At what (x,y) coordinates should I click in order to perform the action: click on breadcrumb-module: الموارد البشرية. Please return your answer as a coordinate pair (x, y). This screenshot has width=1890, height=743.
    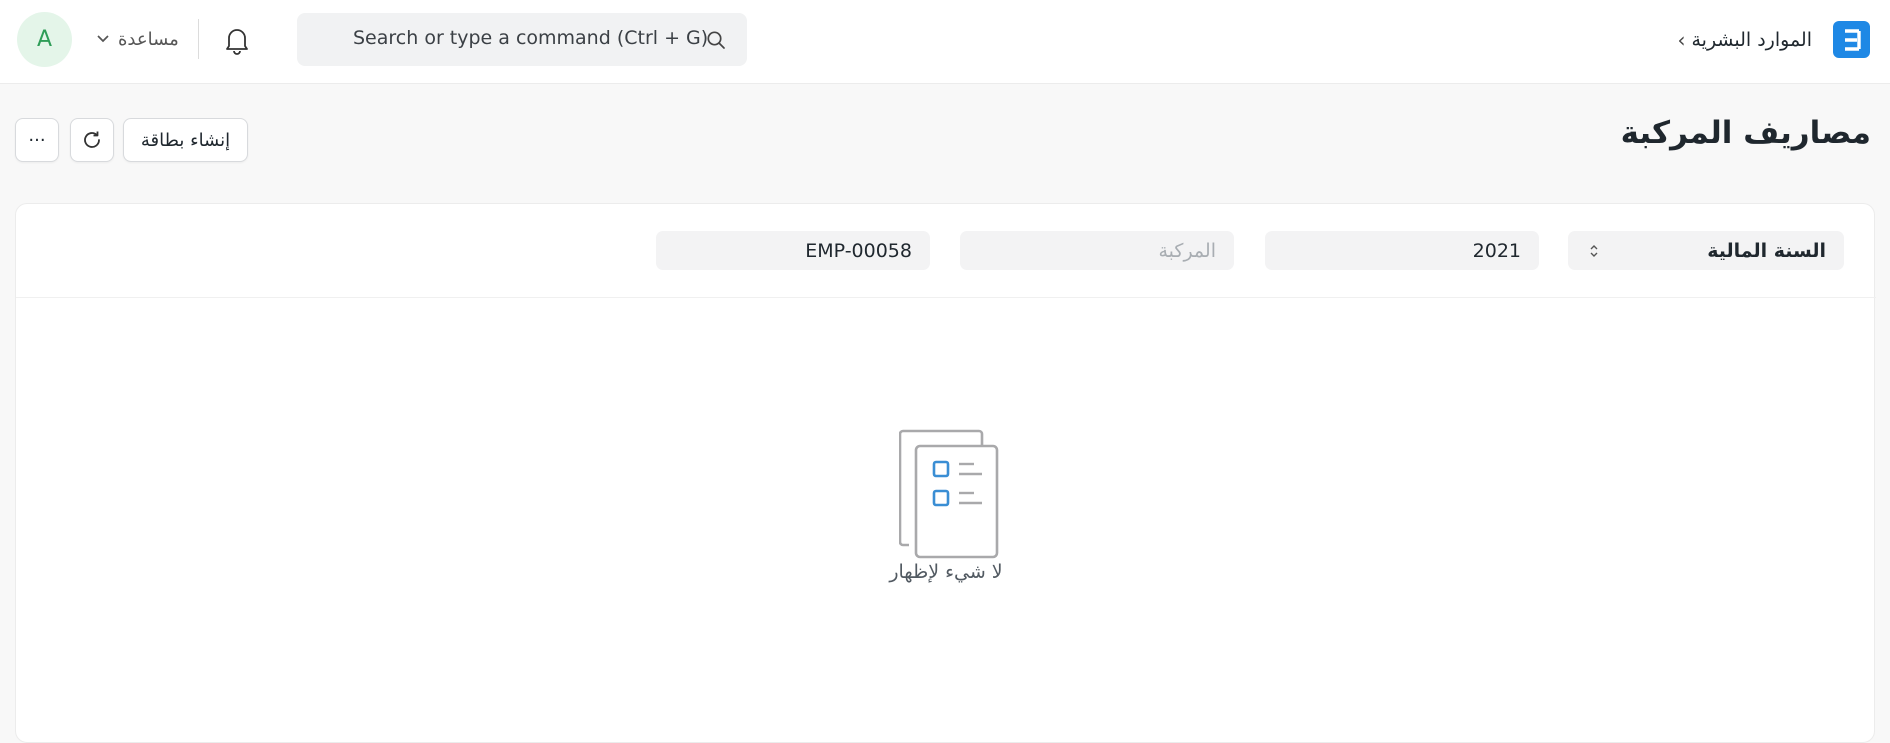
    Looking at the image, I should click on (1751, 40).